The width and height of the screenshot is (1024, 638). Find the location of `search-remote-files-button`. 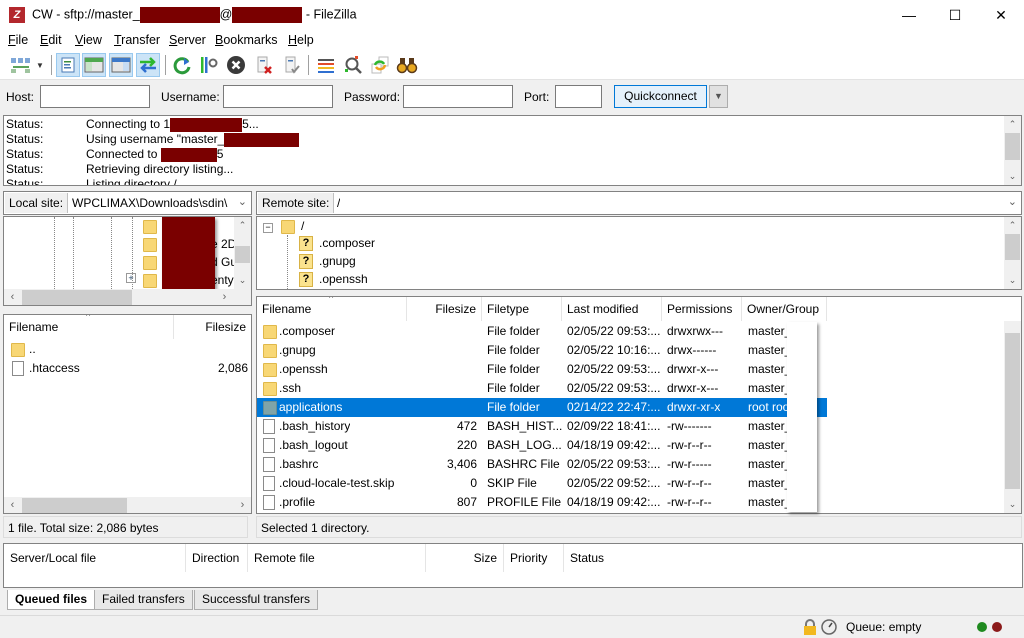

search-remote-files-button is located at coordinates (407, 65).